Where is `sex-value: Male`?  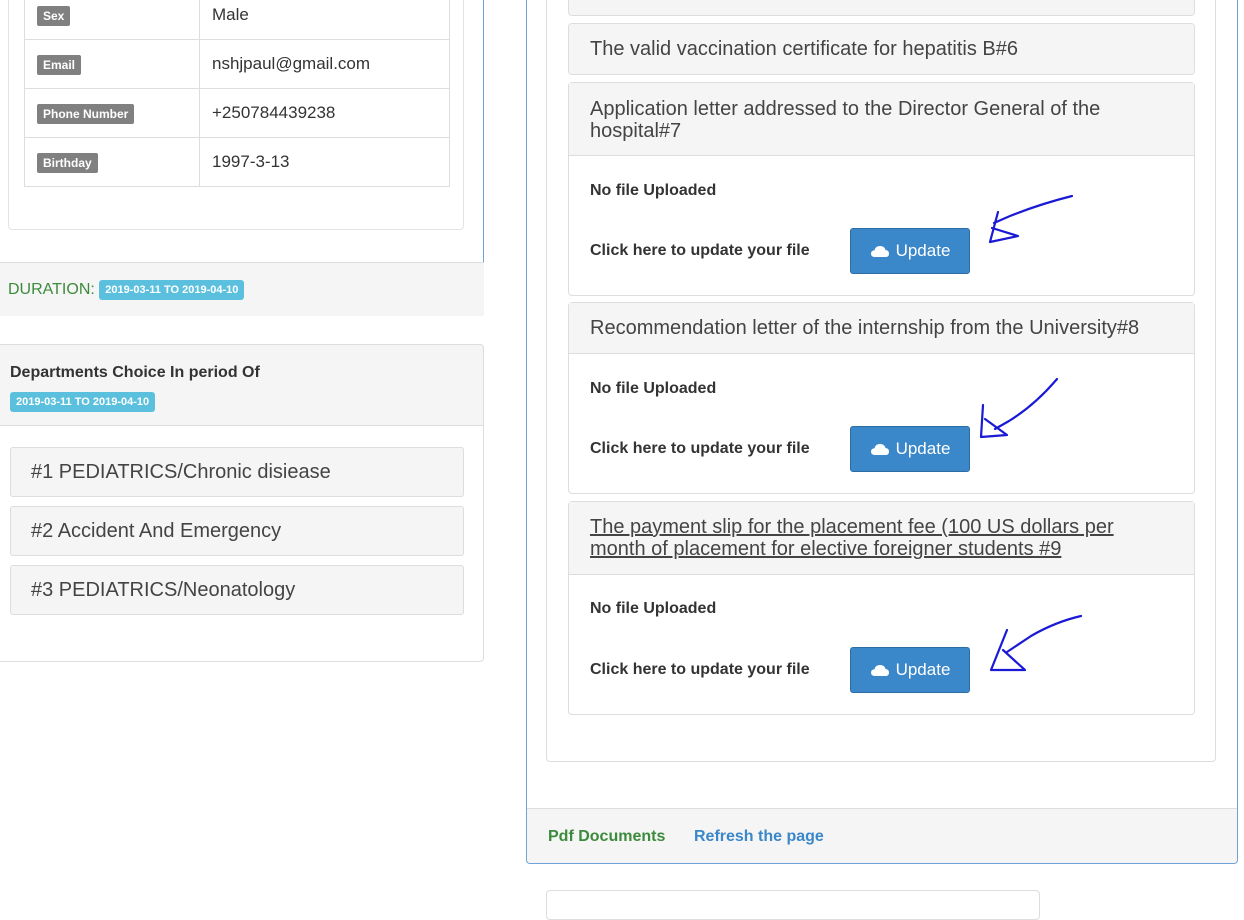 sex-value: Male is located at coordinates (324, 20).